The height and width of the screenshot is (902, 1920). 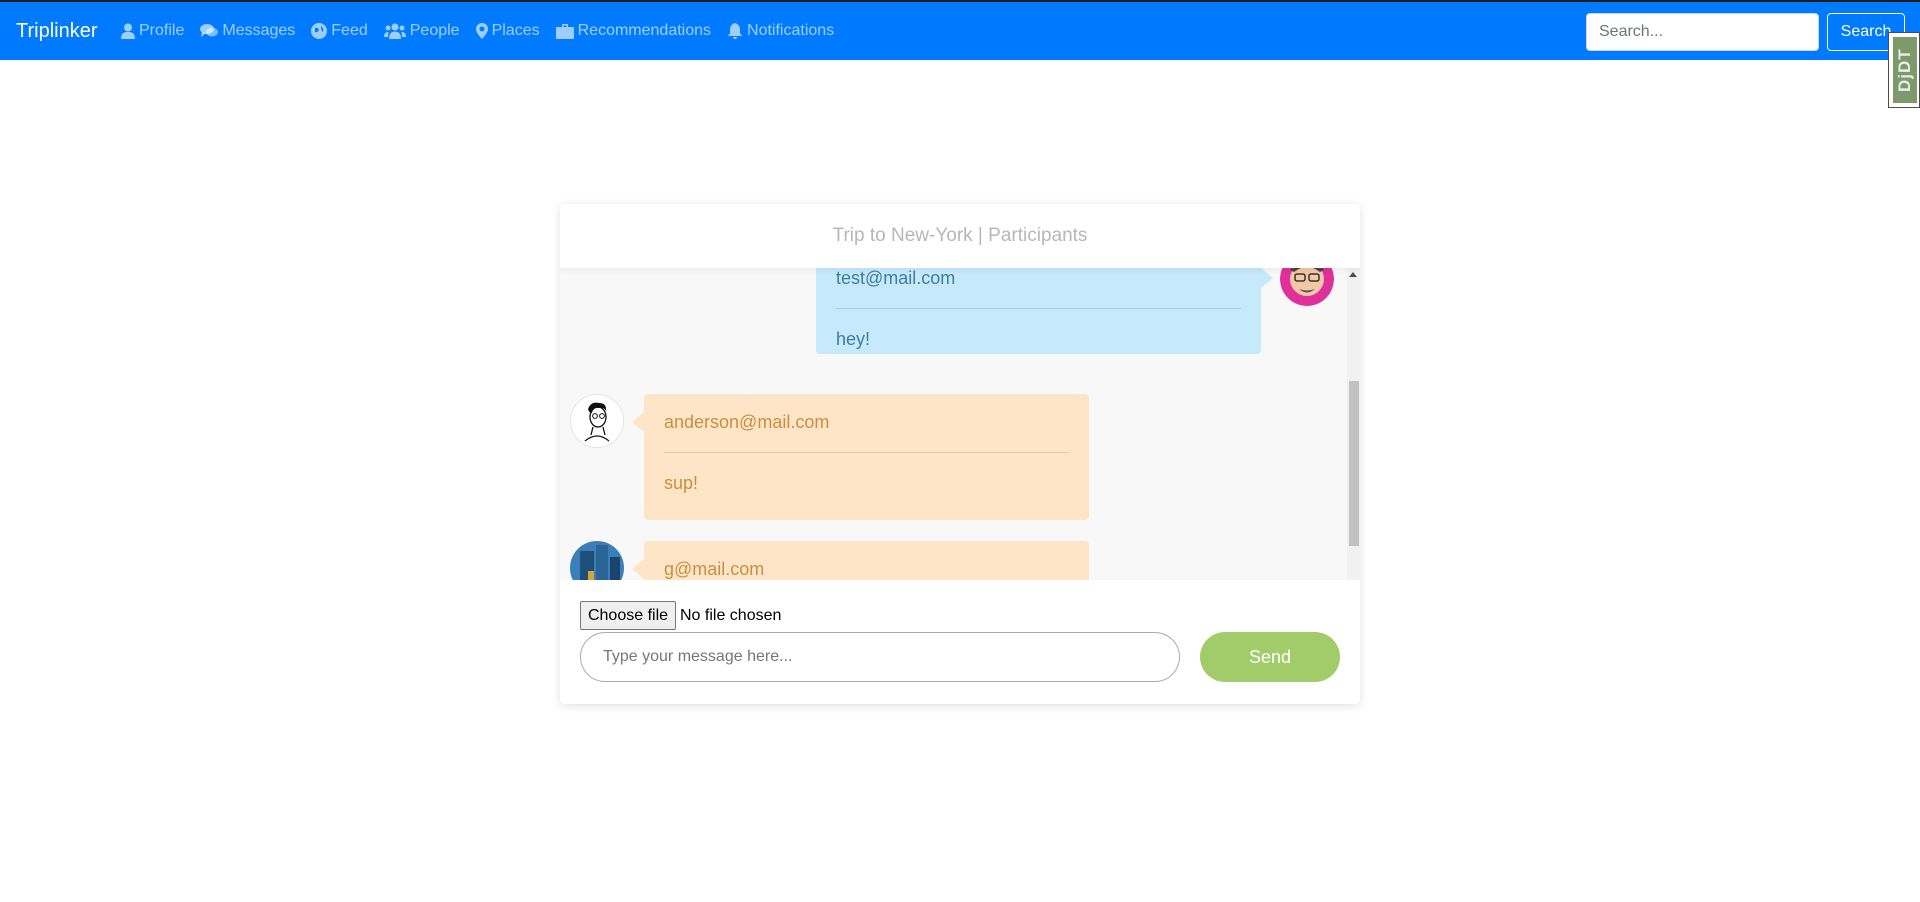 What do you see at coordinates (349, 30) in the screenshot?
I see `nav-item-label: Feed` at bounding box center [349, 30].